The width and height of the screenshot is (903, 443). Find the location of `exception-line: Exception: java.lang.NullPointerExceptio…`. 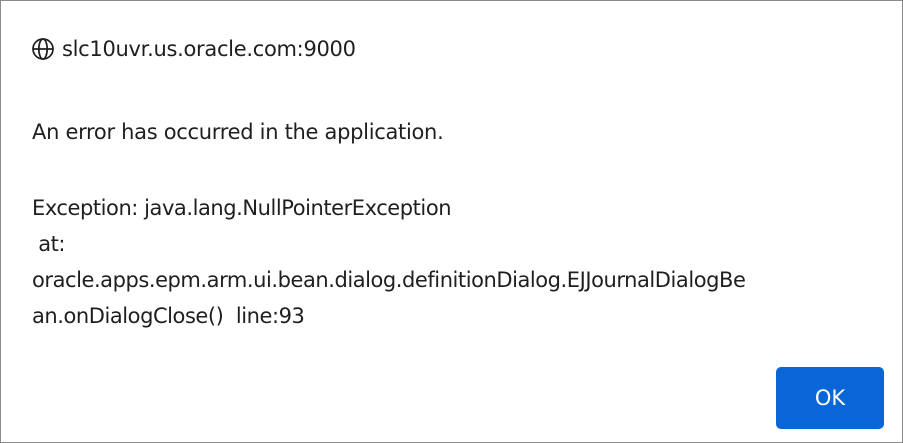

exception-line: Exception: java.lang.NullPointerExceptio… is located at coordinates (242, 208).